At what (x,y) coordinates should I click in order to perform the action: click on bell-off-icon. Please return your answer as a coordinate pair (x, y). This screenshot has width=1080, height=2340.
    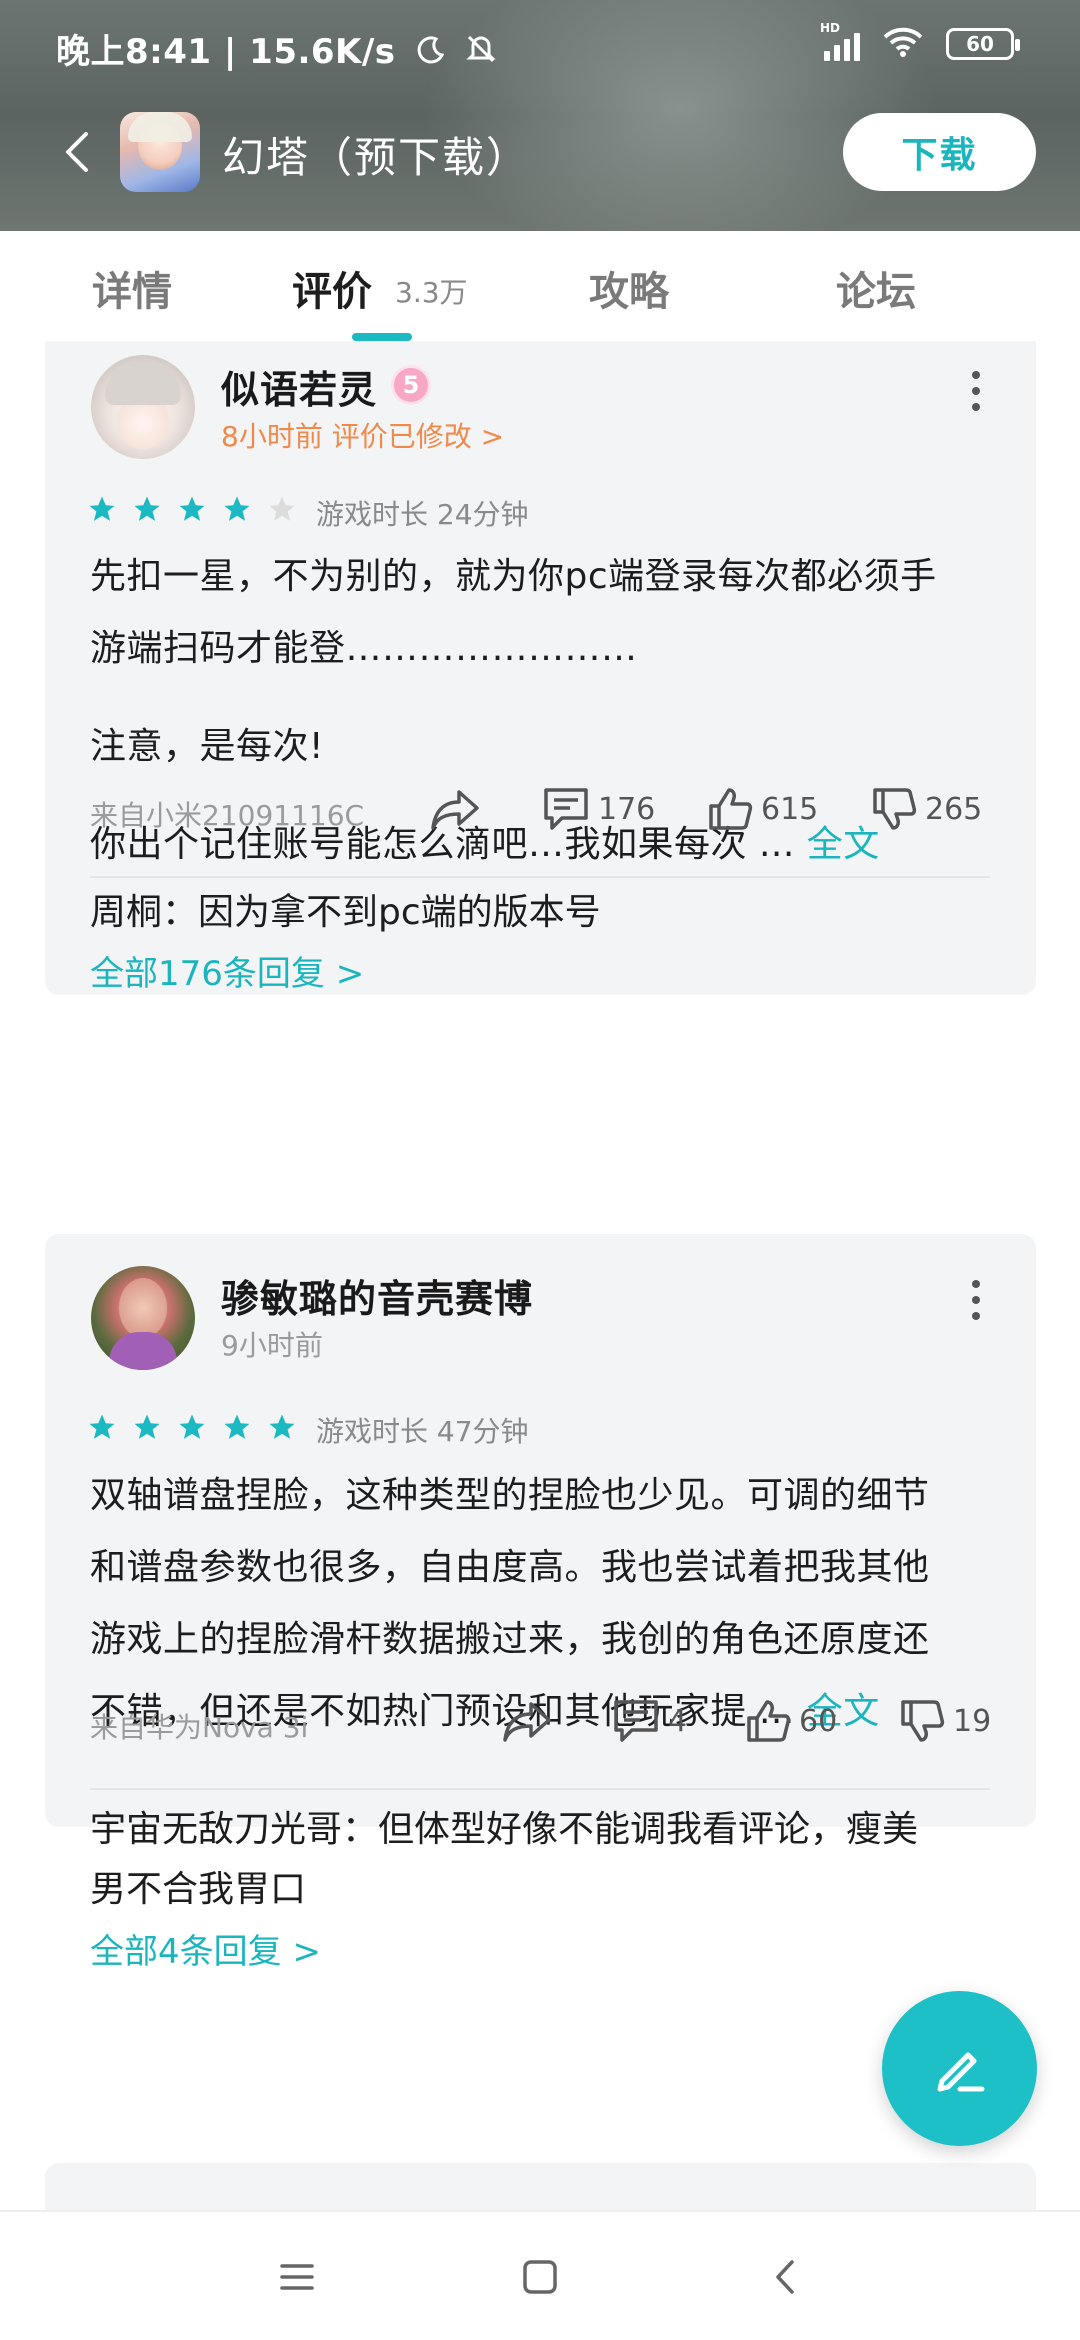
    Looking at the image, I should click on (481, 53).